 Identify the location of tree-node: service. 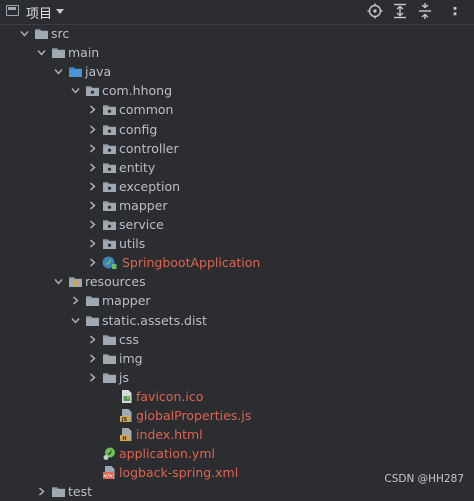
(237, 224).